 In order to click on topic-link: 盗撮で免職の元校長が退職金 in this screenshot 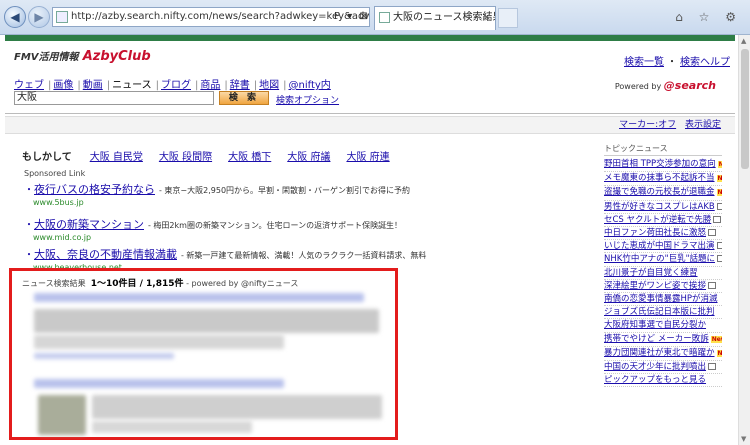, I will do `click(659, 192)`.